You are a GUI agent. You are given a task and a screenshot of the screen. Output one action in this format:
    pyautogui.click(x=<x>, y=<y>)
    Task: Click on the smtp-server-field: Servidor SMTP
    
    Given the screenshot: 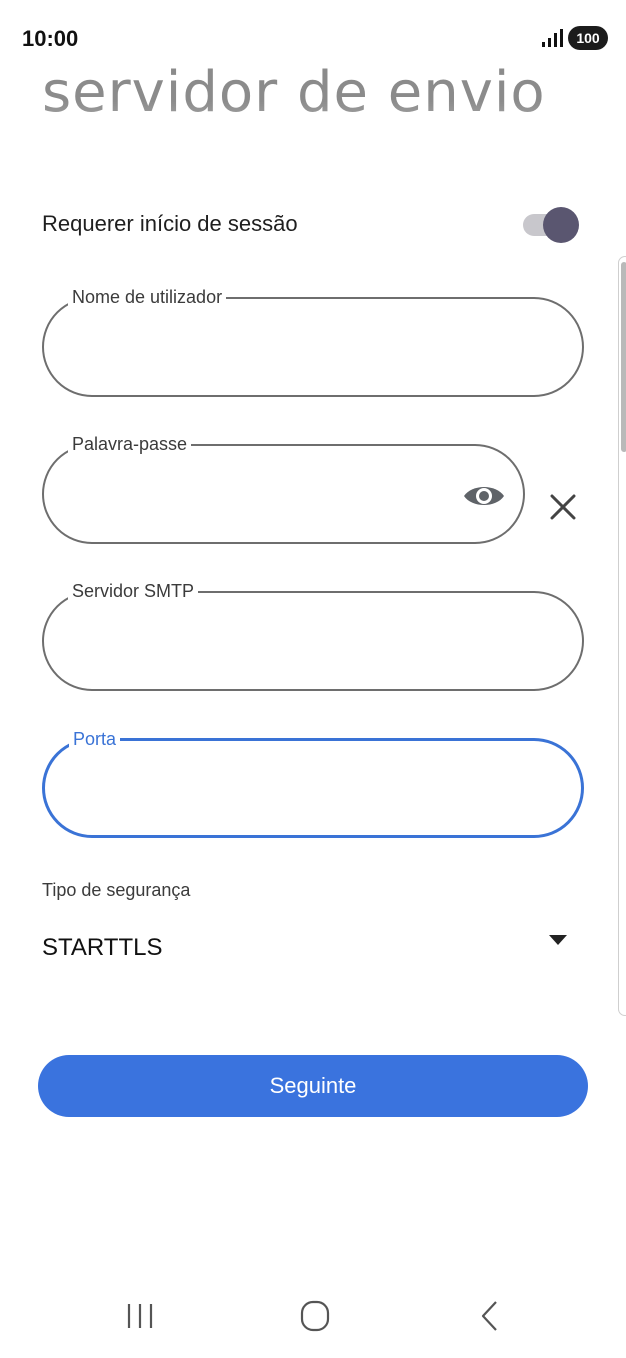 What is the action you would take?
    pyautogui.click(x=313, y=635)
    